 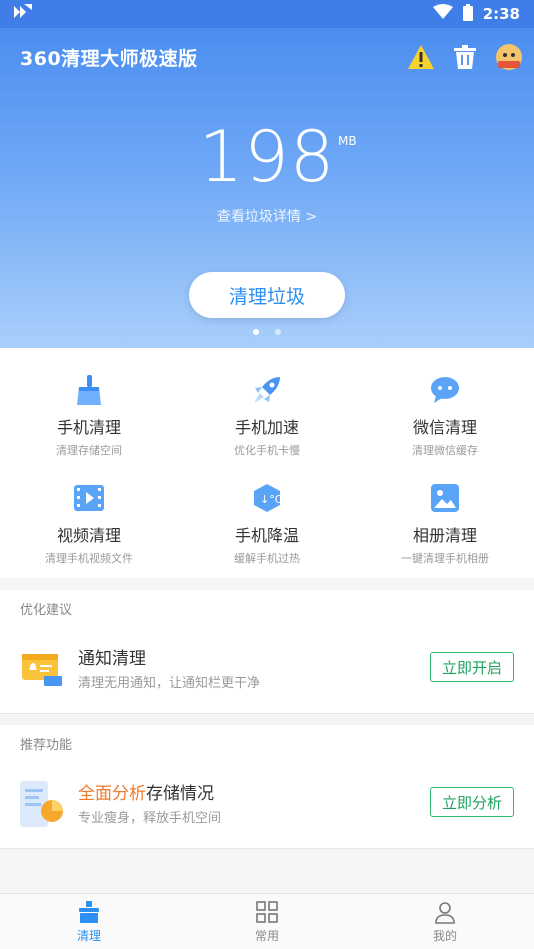 What do you see at coordinates (42, 668) in the screenshot?
I see `notification-icon` at bounding box center [42, 668].